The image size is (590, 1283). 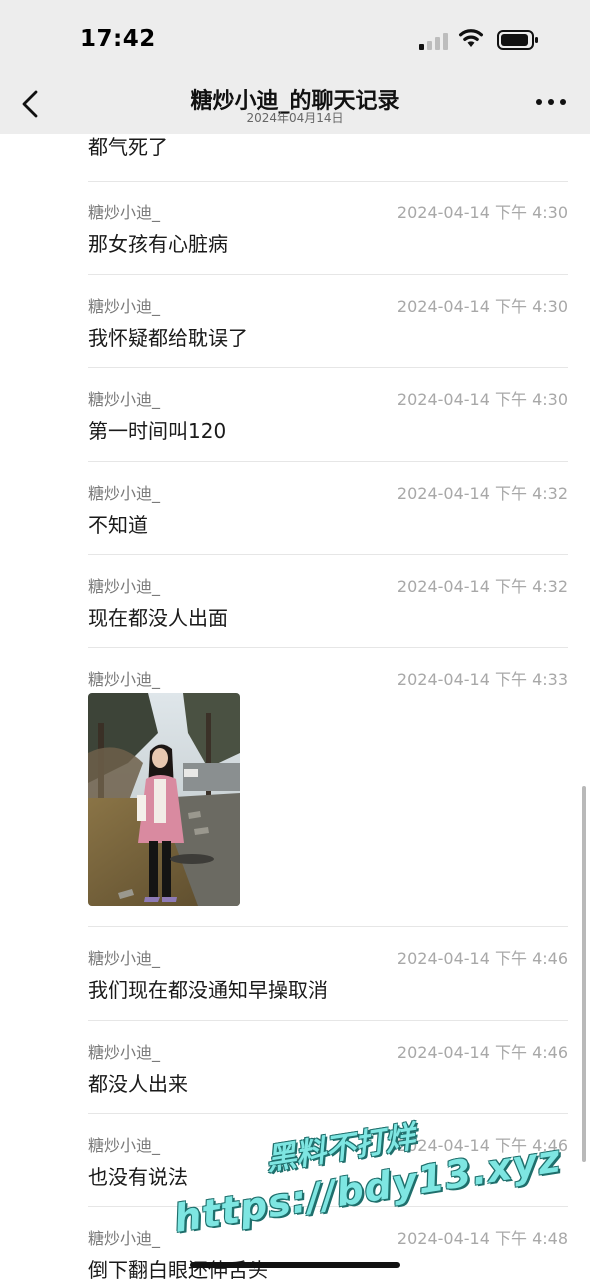 I want to click on list-item: 都气死了, so click(x=328, y=158).